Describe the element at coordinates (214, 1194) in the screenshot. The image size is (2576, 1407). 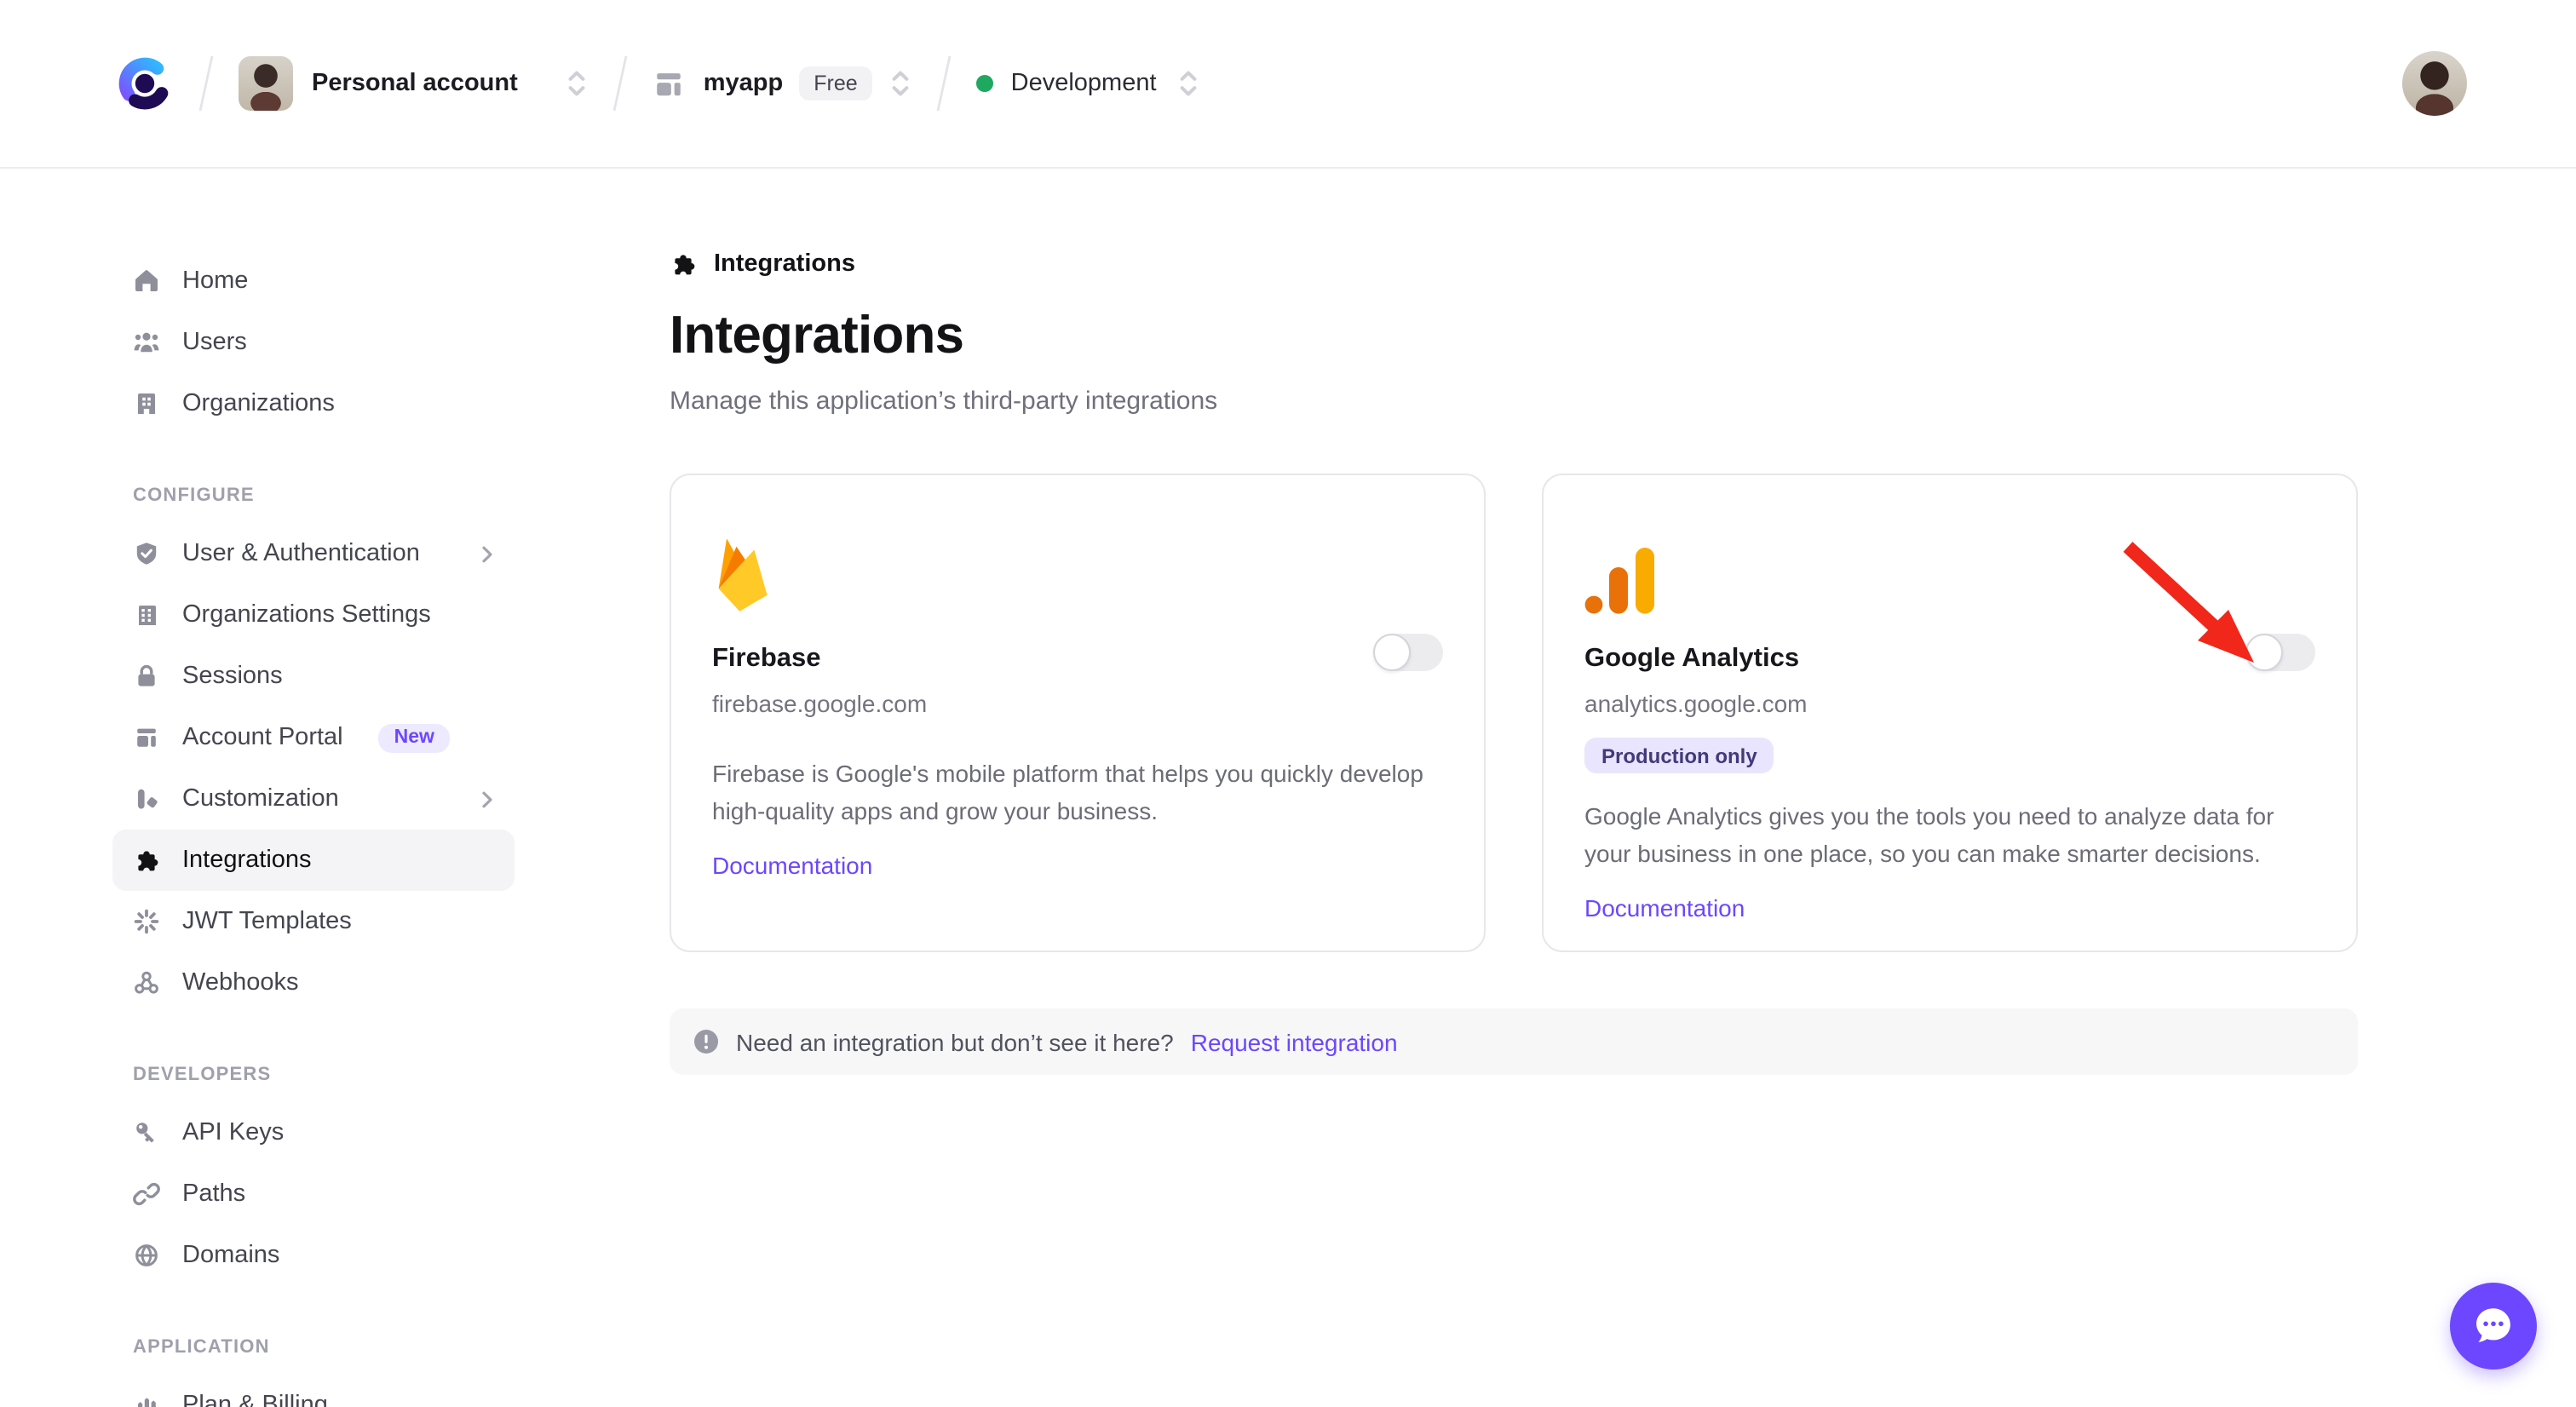
I see `sidebar-item-label: Paths` at that location.